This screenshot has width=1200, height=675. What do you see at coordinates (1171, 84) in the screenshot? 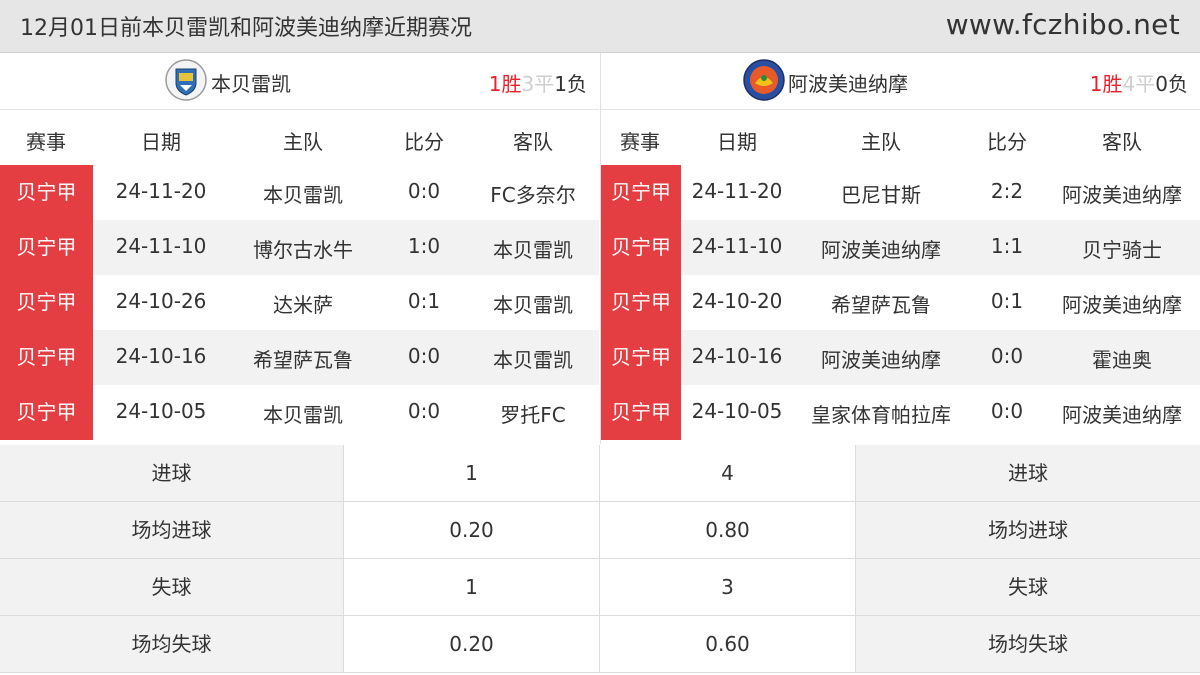
I see `record-loss: 0负` at bounding box center [1171, 84].